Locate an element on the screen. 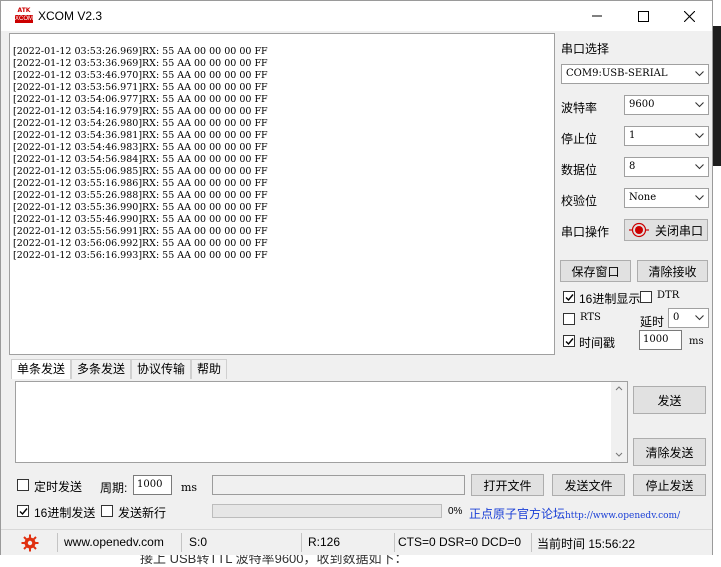 The image size is (721, 567). parity-select: None is located at coordinates (666, 198).